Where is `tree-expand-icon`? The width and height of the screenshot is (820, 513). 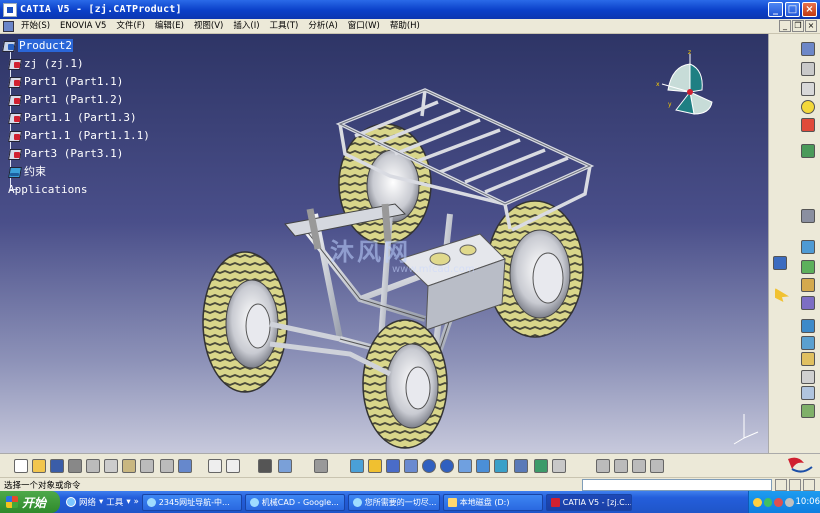
tree-expand-icon is located at coordinates (285, 466).